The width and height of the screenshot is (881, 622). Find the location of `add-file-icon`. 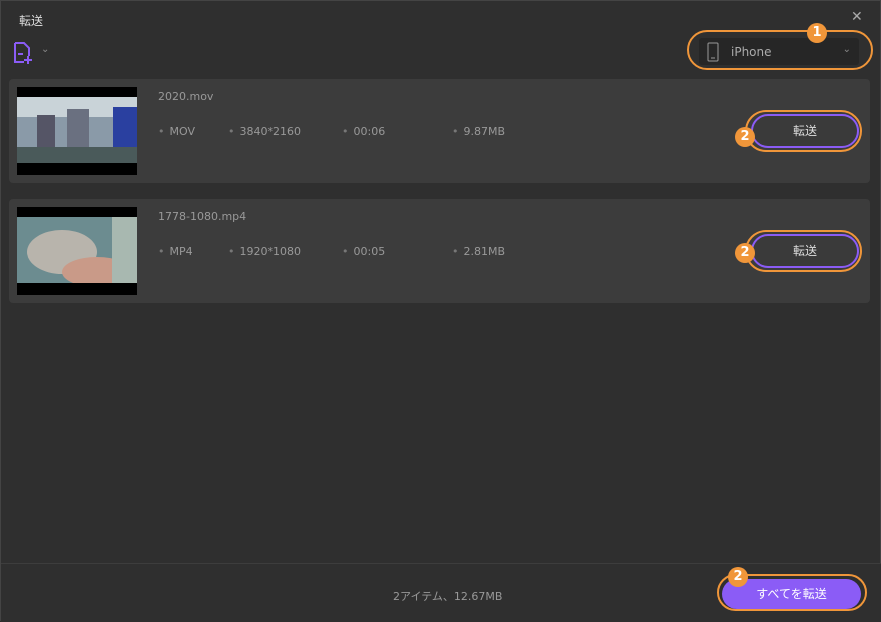

add-file-icon is located at coordinates (23, 53).